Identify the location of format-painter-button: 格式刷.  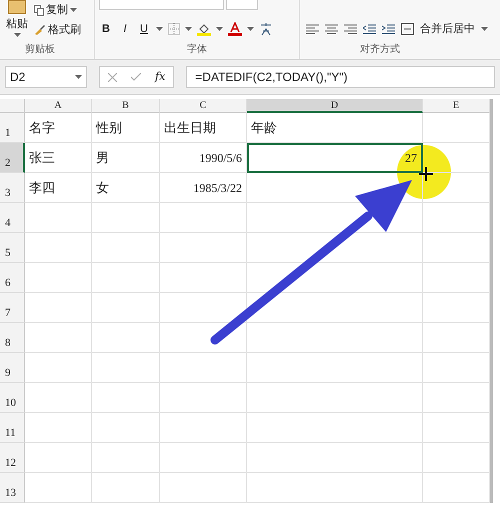
(64, 30).